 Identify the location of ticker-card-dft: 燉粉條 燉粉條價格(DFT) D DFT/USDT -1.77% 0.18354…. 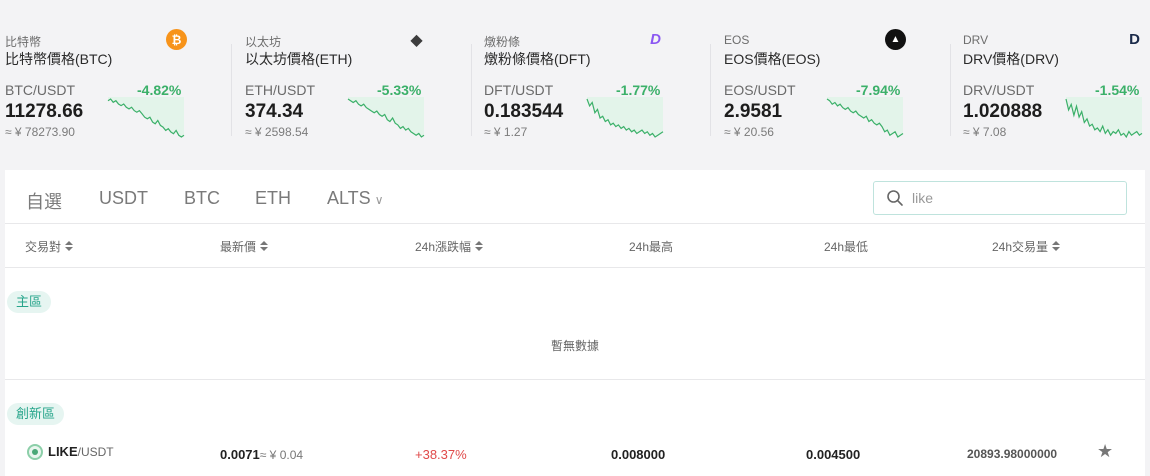
(595, 84).